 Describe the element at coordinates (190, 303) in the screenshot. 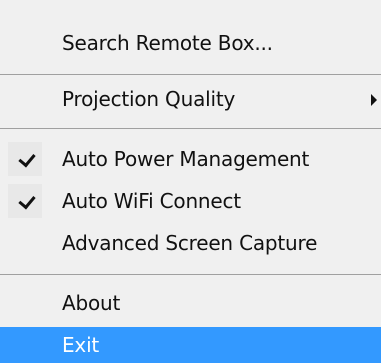

I see `menu-item-about: About` at that location.